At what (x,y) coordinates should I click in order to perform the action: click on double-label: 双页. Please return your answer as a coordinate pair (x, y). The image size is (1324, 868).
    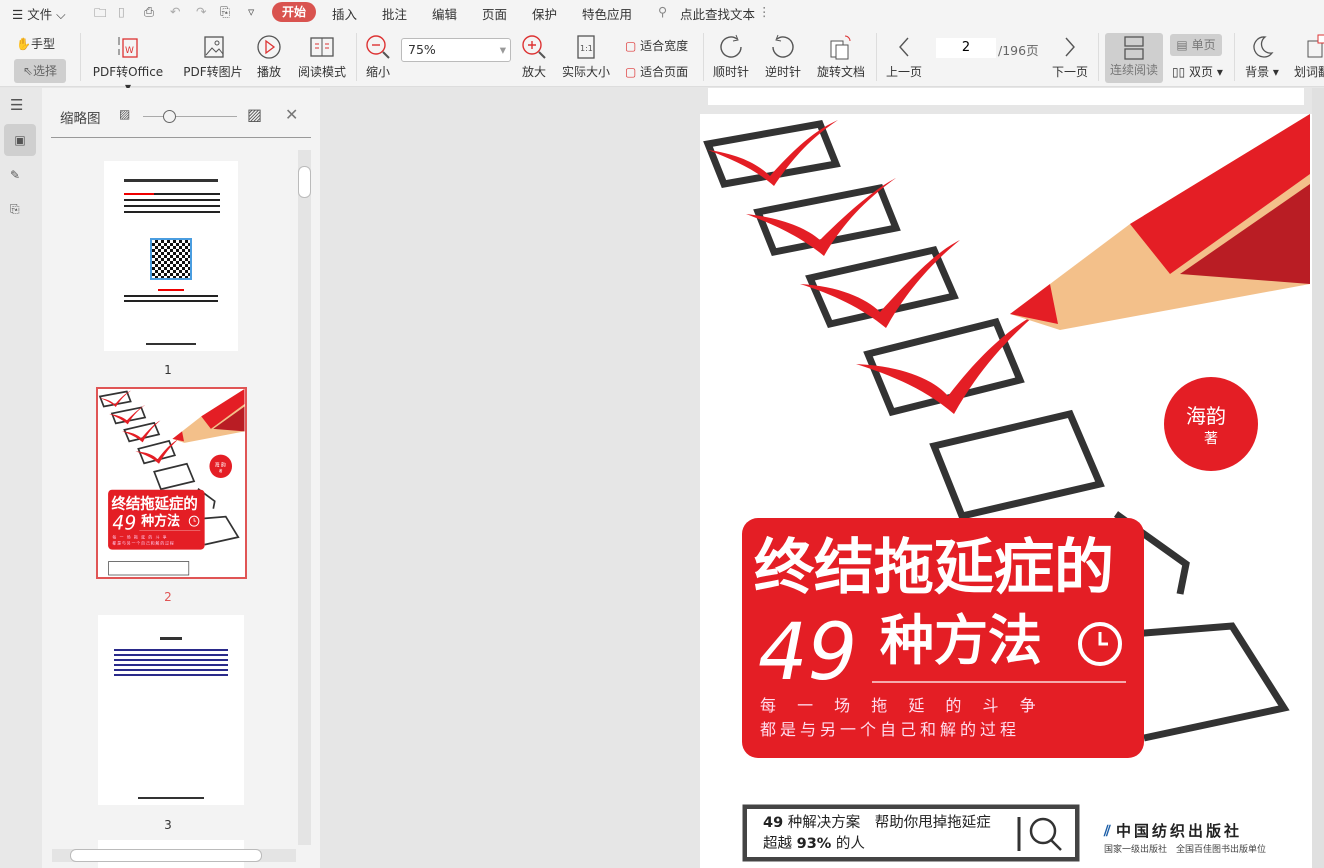
    Looking at the image, I should click on (1201, 72).